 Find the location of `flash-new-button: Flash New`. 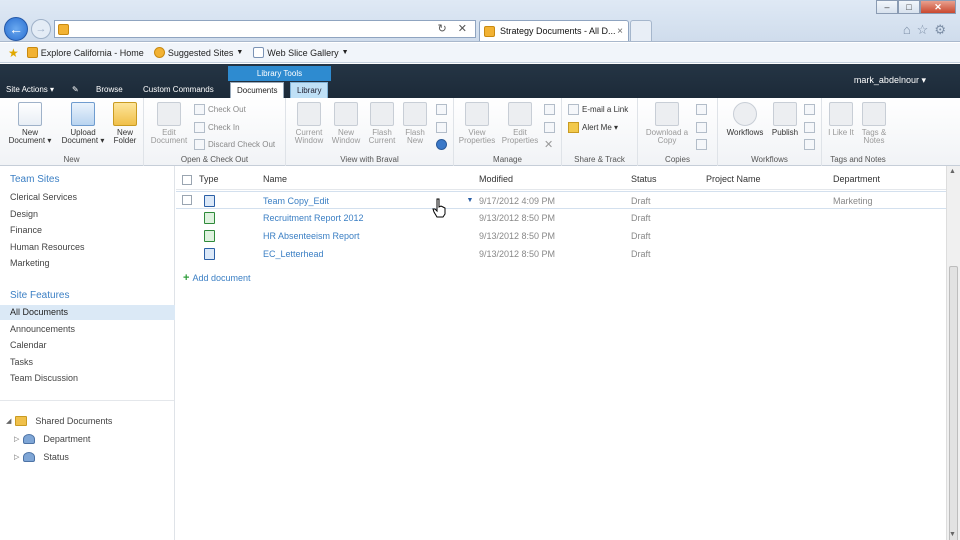

flash-new-button: Flash New is located at coordinates (415, 123).